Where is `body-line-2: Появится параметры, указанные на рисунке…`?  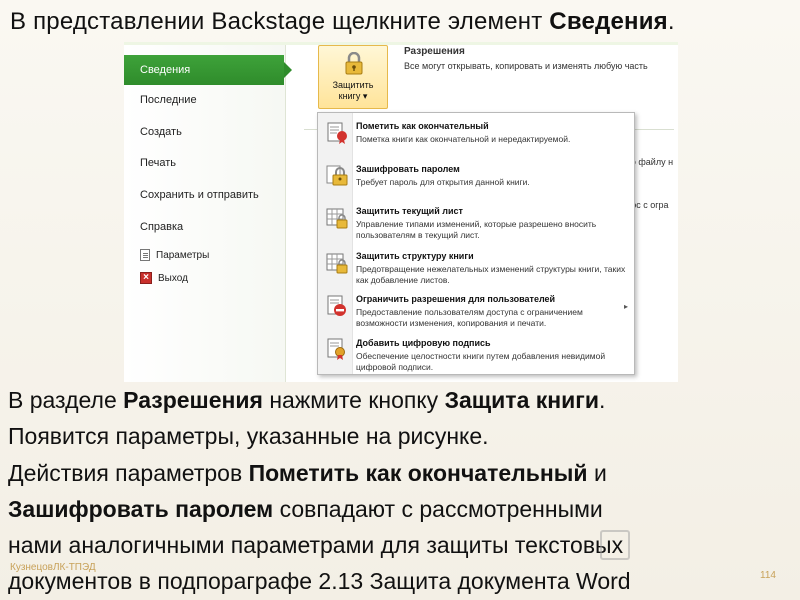 body-line-2: Появится параметры, указанные на рисунке… is located at coordinates (248, 436).